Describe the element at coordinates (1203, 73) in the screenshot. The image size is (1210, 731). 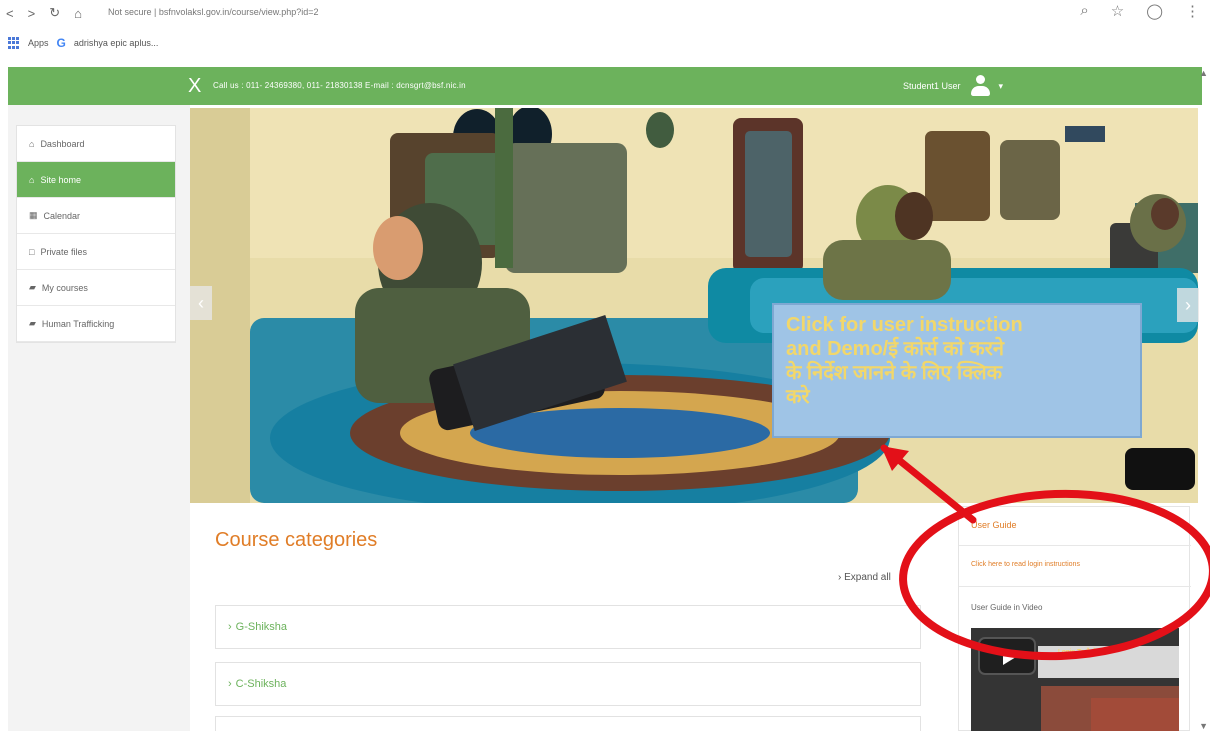
I see `scroll-up-icon: ▲` at that location.